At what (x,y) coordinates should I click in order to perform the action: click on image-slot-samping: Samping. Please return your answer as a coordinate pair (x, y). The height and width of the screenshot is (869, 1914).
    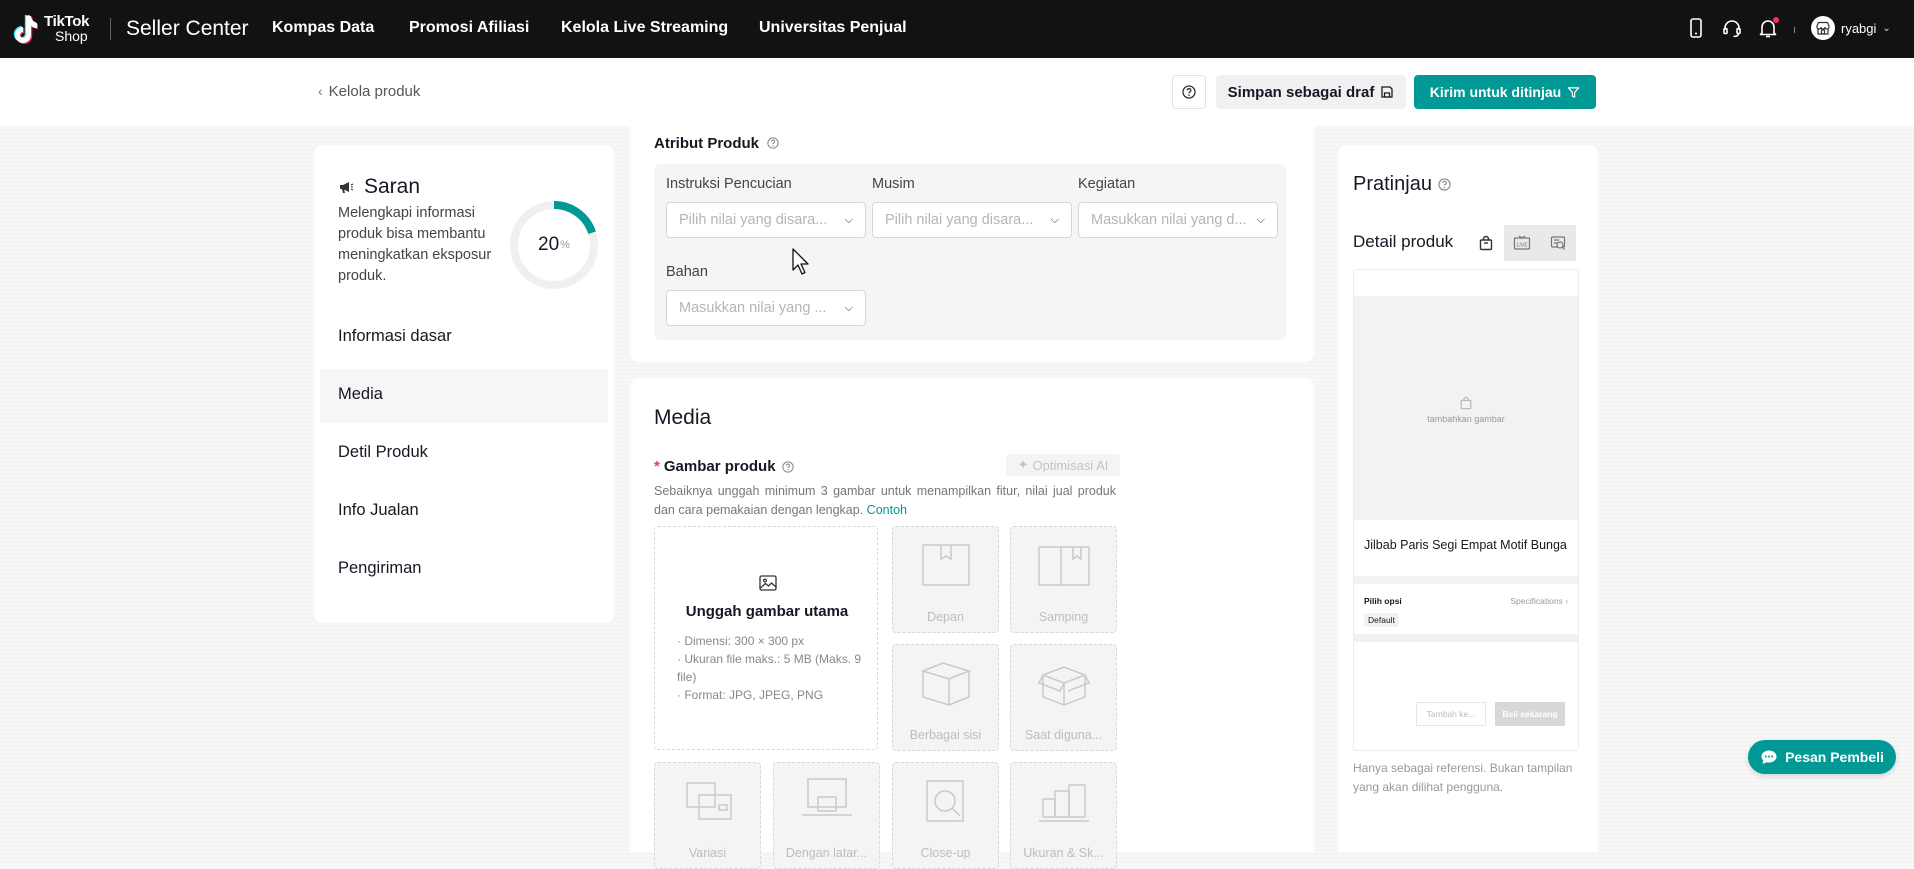
    Looking at the image, I should click on (1063, 579).